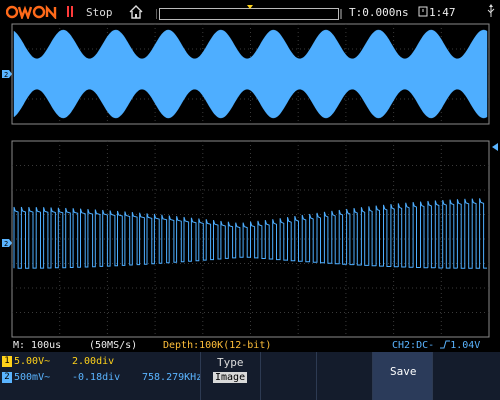 This screenshot has height=400, width=500. What do you see at coordinates (93, 361) in the screenshot?
I see `channel-1-position: 2.00div` at bounding box center [93, 361].